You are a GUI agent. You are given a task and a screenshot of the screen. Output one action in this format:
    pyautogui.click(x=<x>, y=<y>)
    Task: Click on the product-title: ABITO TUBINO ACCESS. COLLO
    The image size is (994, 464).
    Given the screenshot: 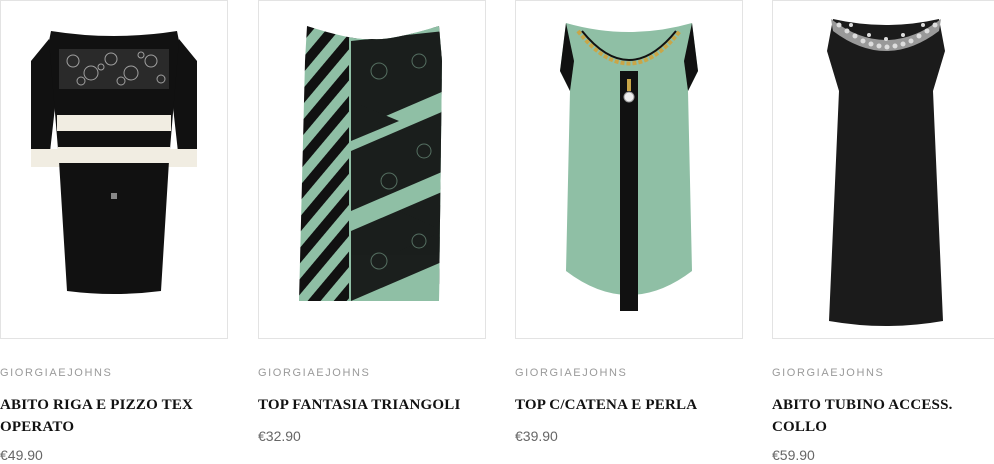 What is the action you would take?
    pyautogui.click(x=879, y=416)
    